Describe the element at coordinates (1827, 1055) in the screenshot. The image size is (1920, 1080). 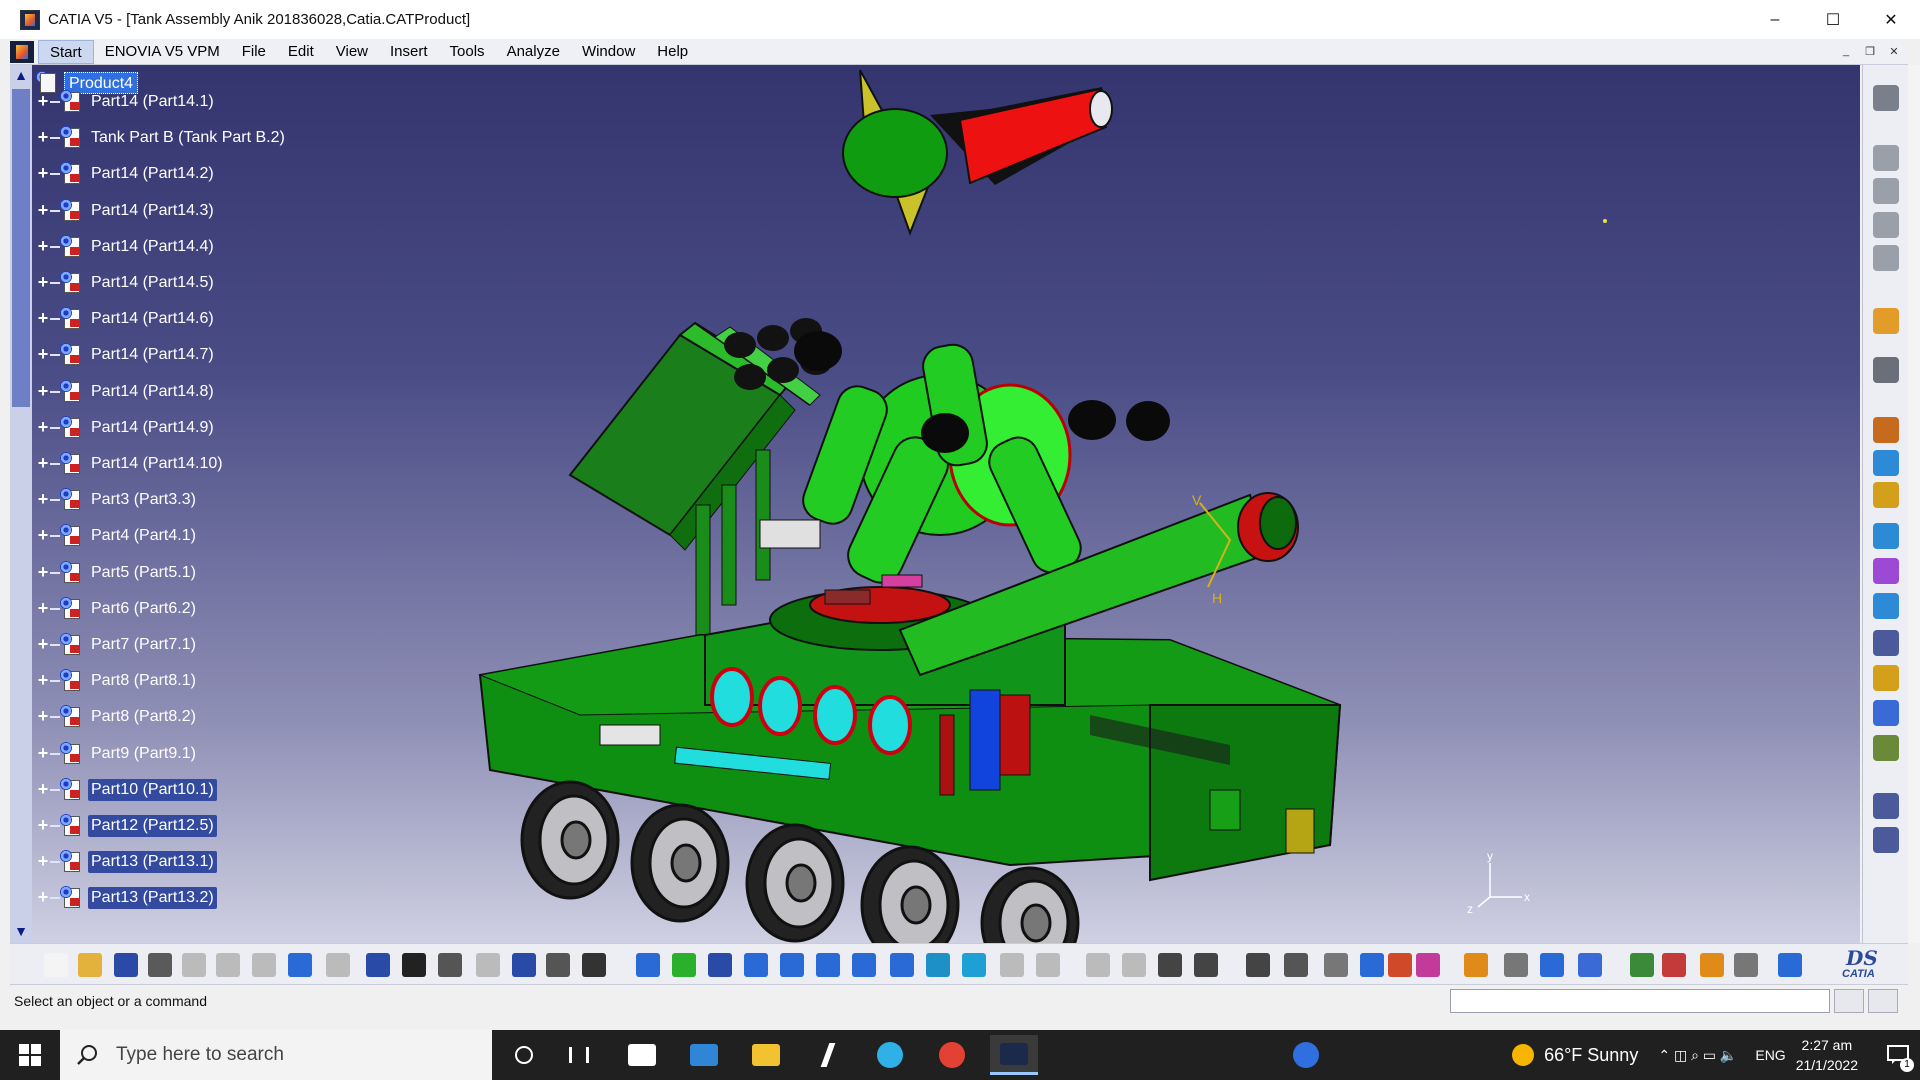
I see `taskbar-clock: 2:27 am 21/1/2022` at that location.